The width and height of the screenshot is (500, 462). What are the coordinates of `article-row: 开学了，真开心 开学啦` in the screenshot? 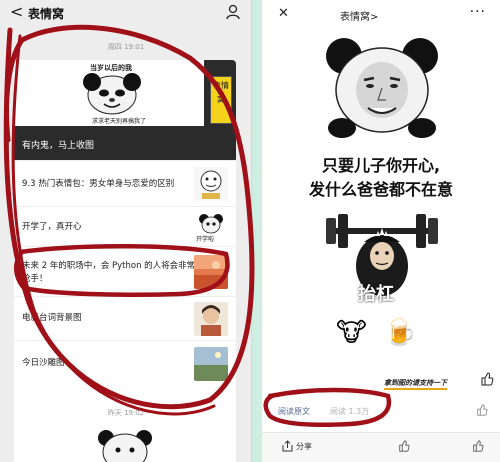 It's located at (125, 226).